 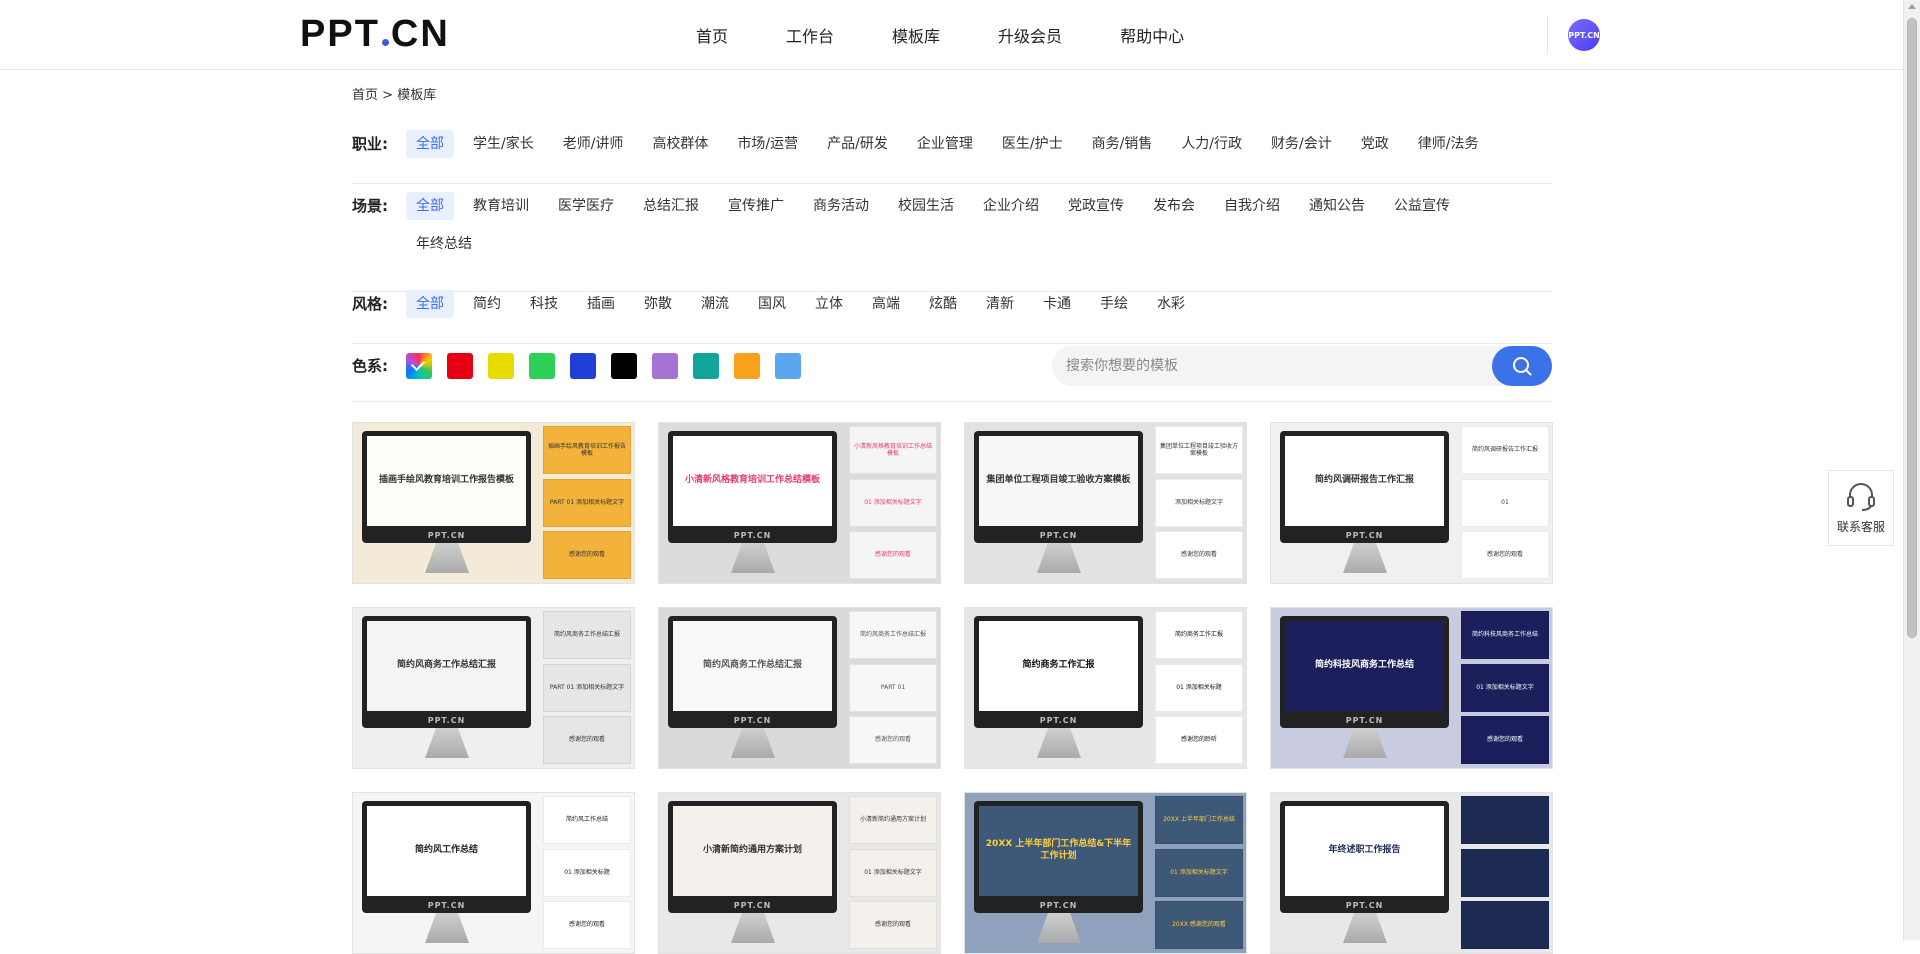 I want to click on filter-scene-option: 校园生活, so click(x=926, y=206).